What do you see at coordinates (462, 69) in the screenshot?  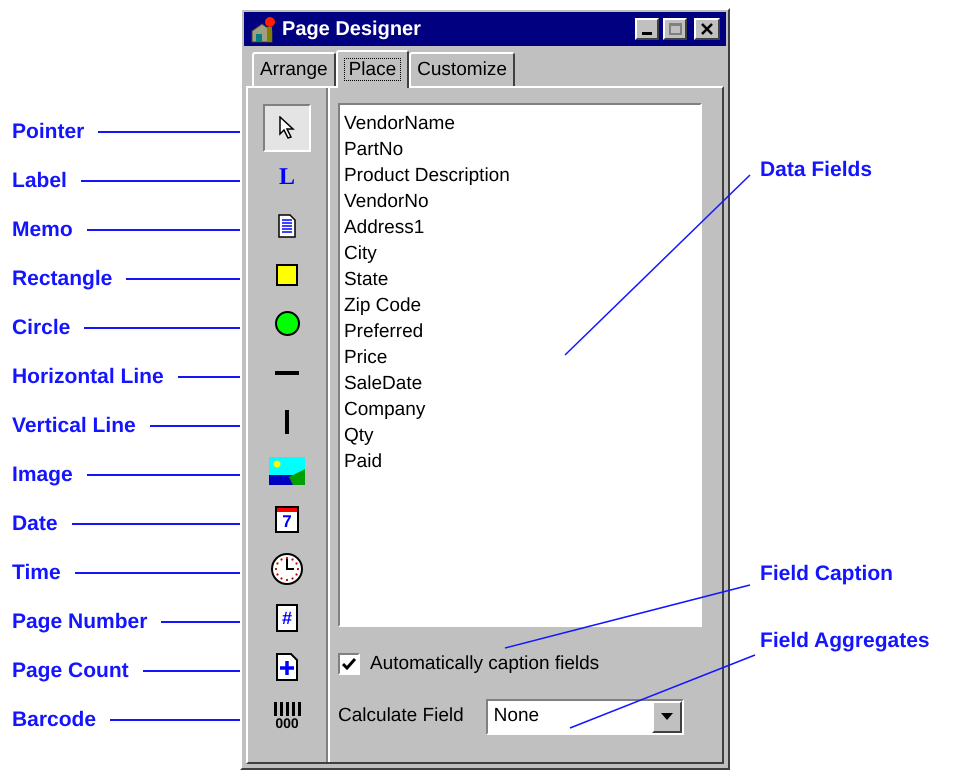 I see `tab: Customize` at bounding box center [462, 69].